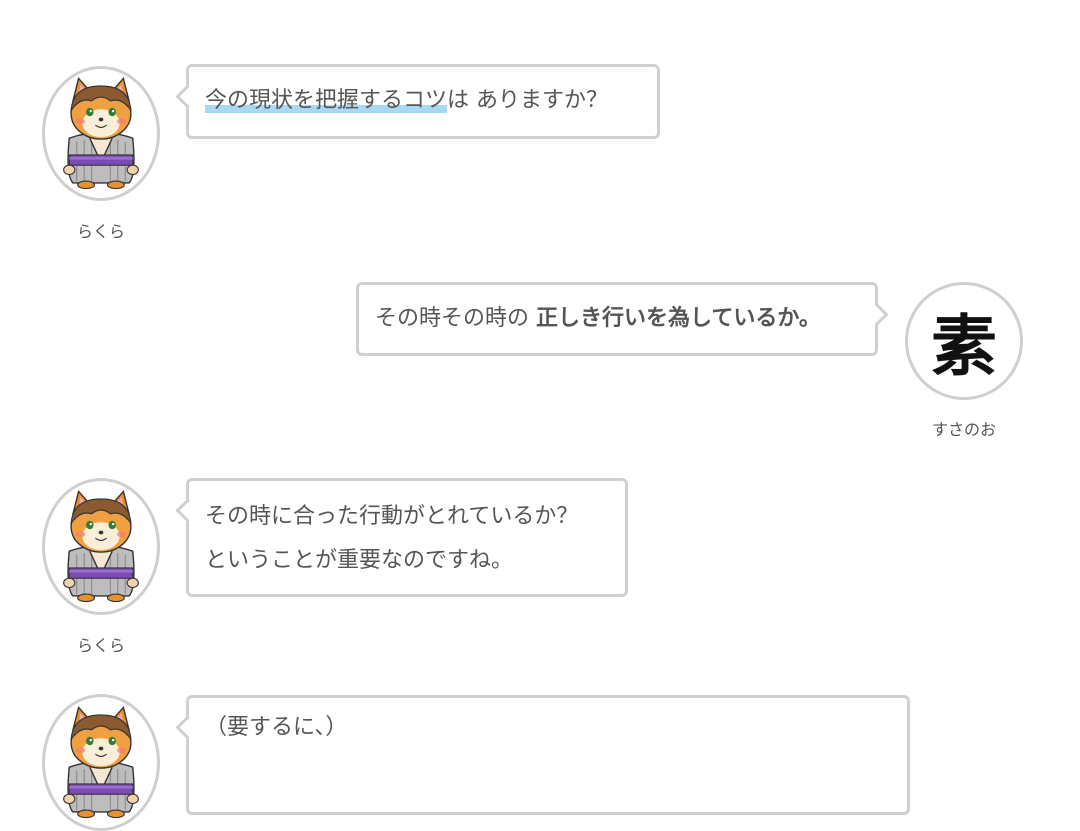 This screenshot has width=1080, height=831. I want to click on bubble-bold-text: 正しき行いを為しているか。, so click(678, 318).